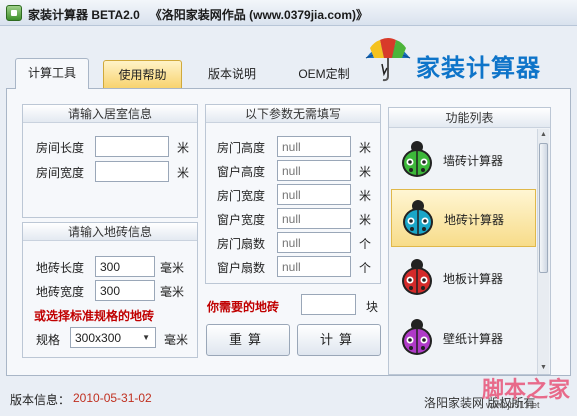 The height and width of the screenshot is (416, 577). I want to click on spec-unit: 毫米, so click(176, 340).